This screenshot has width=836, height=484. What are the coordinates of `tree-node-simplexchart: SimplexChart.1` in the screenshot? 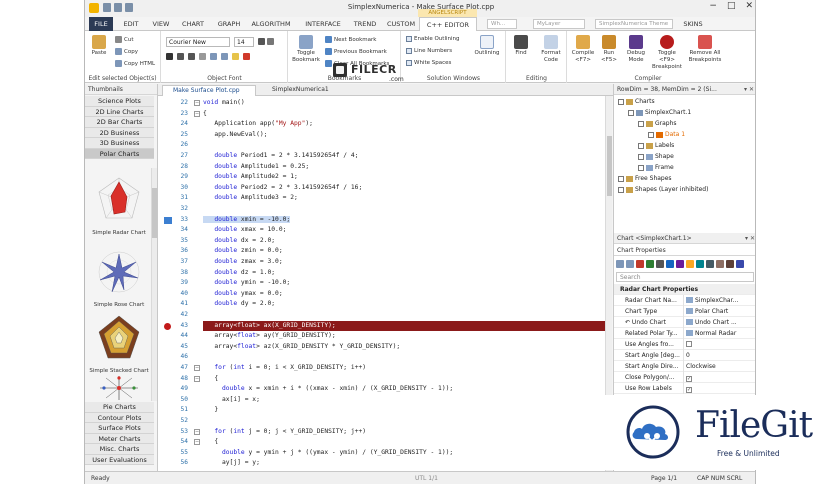 It's located at (659, 112).